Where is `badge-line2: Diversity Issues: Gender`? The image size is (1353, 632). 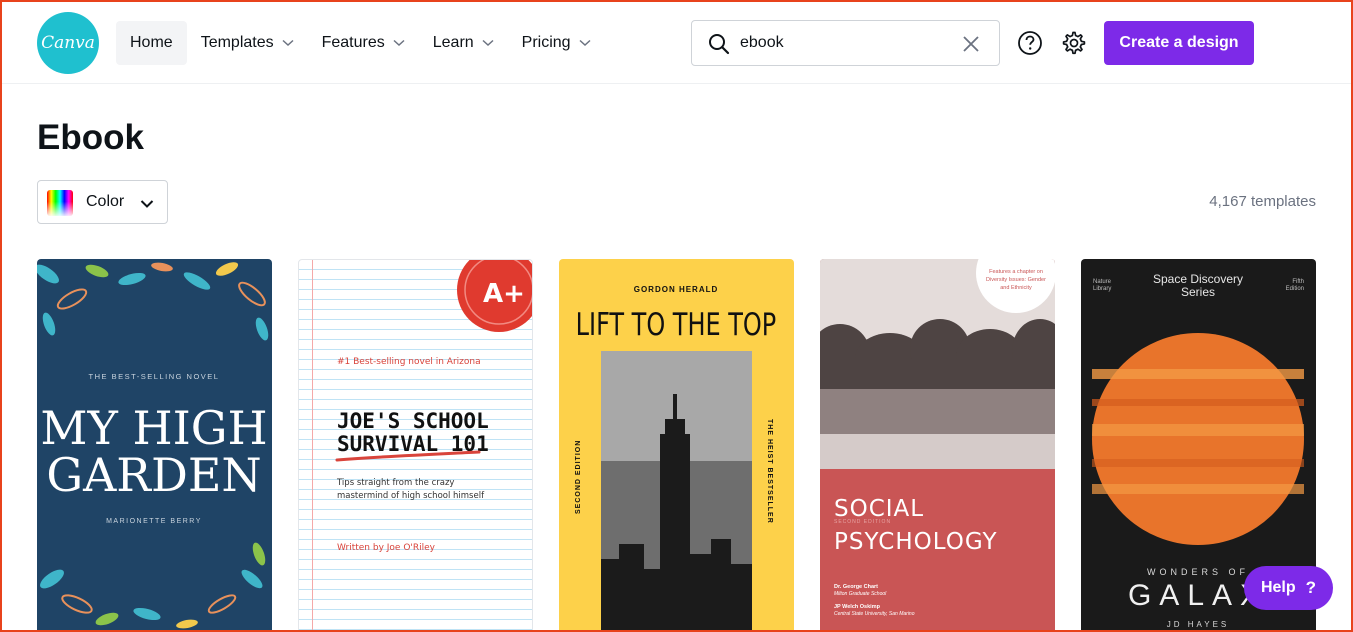 badge-line2: Diversity Issues: Gender is located at coordinates (1016, 280).